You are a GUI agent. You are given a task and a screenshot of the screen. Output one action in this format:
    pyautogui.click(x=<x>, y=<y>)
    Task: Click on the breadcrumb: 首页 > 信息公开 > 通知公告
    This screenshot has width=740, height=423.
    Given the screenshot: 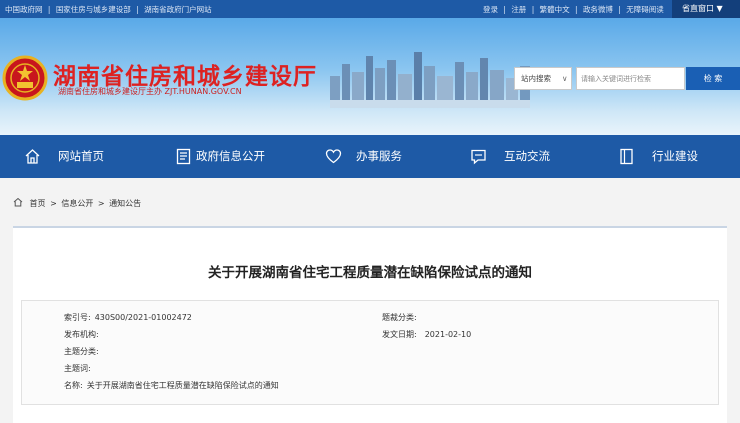 What is the action you would take?
    pyautogui.click(x=78, y=203)
    